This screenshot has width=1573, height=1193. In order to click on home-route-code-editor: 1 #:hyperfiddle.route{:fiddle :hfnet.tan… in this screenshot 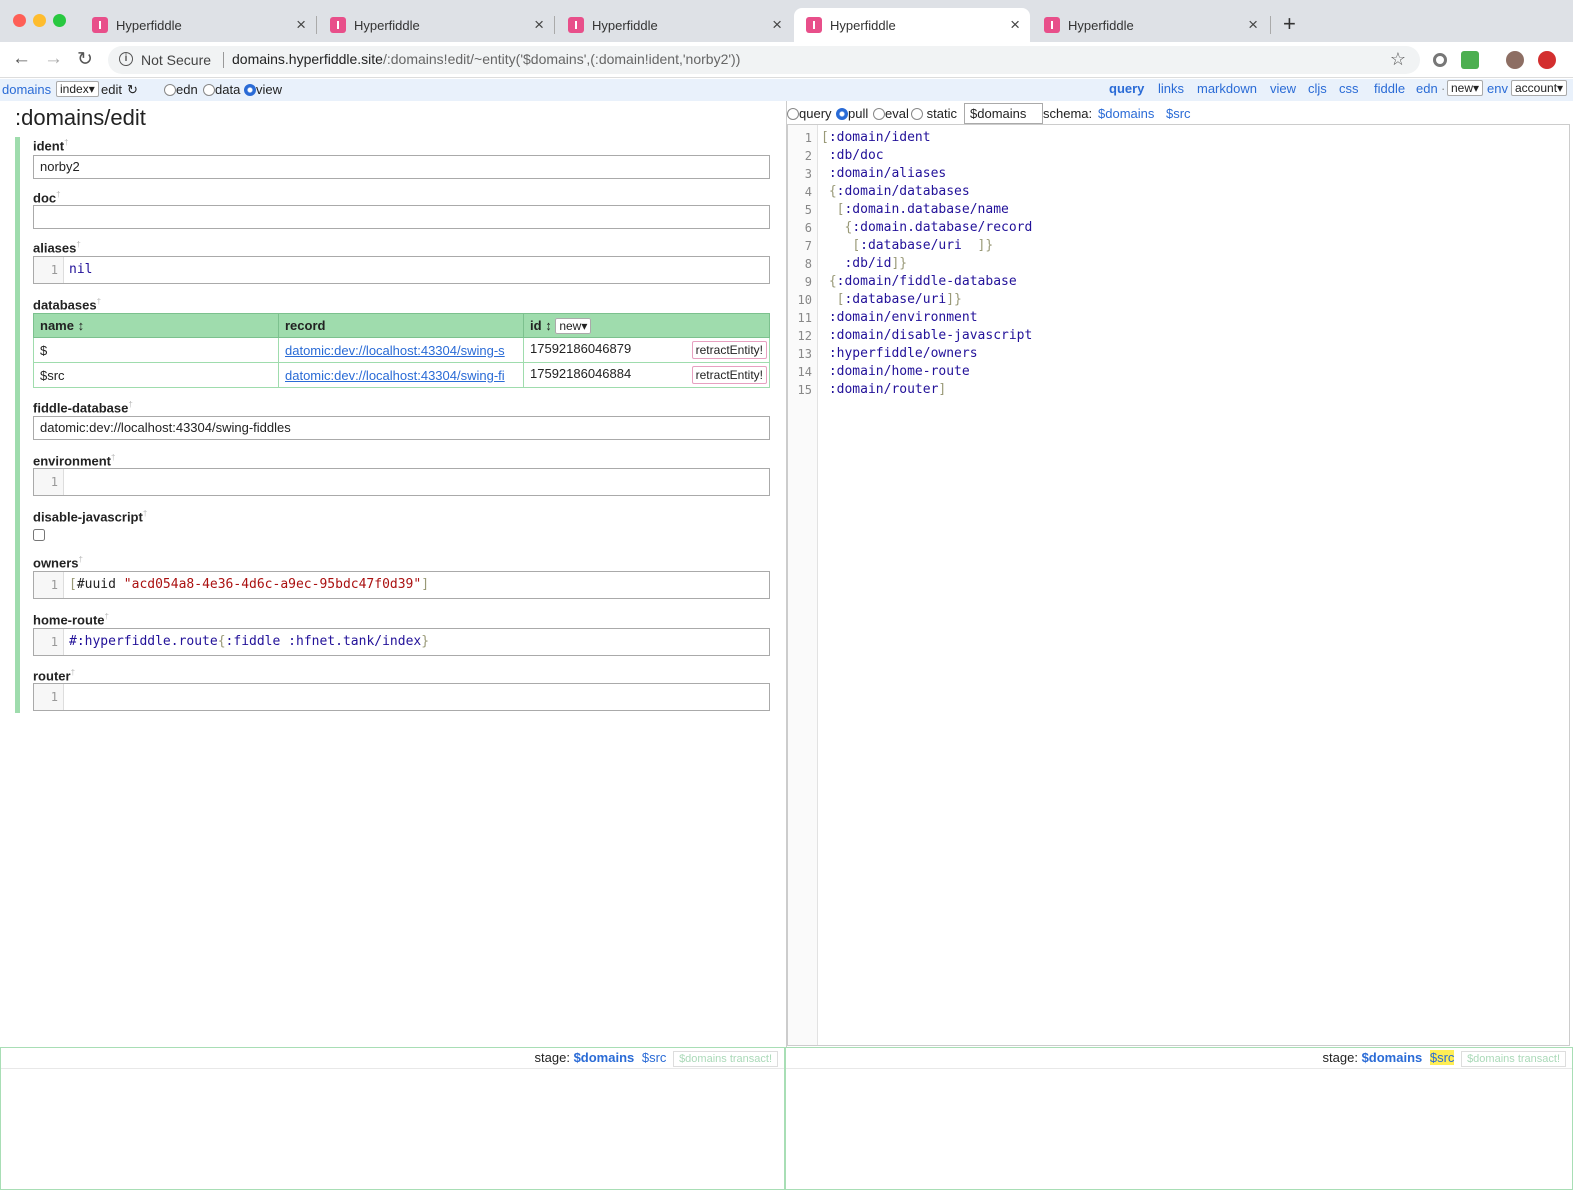, I will do `click(401, 642)`.